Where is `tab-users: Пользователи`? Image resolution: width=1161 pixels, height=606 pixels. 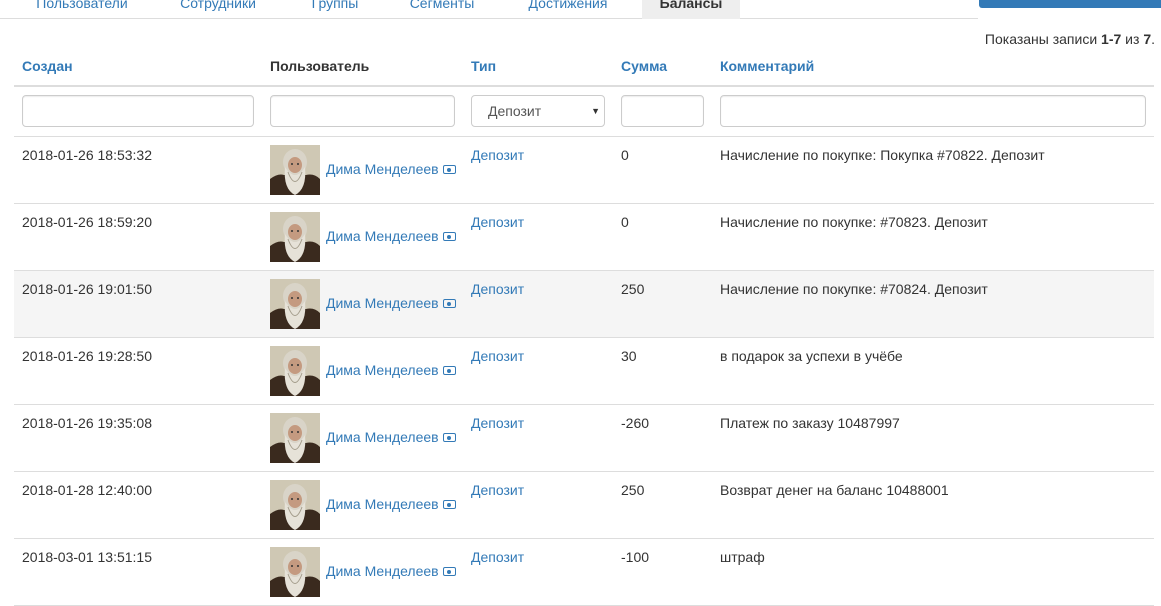 tab-users: Пользователи is located at coordinates (82, 9).